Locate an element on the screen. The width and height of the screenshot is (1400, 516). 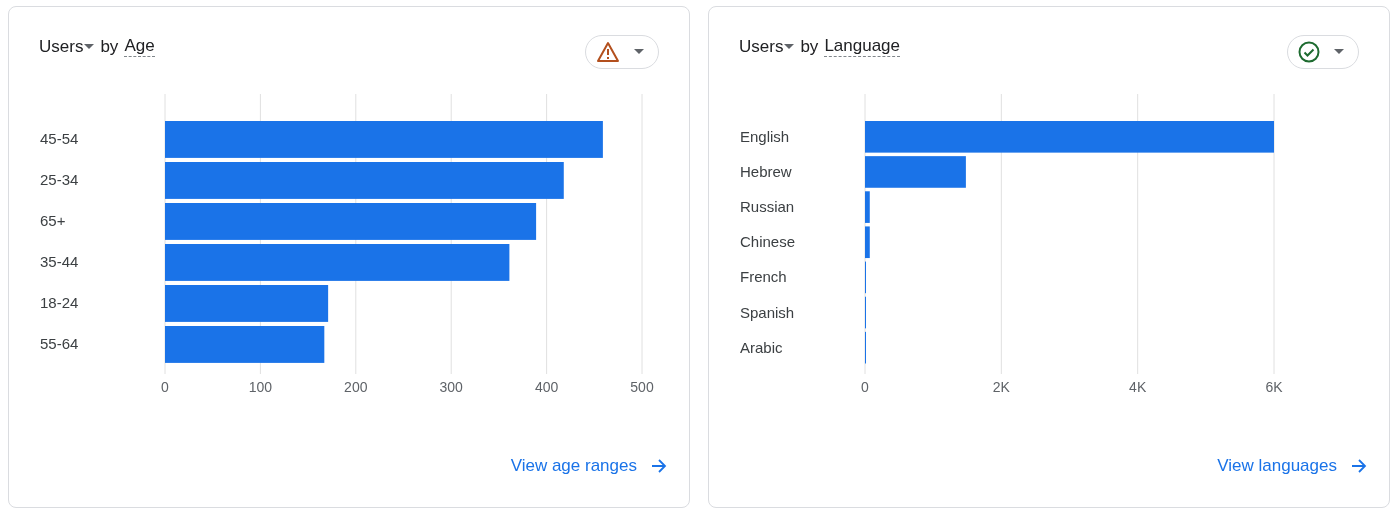
category-label: Hebrew is located at coordinates (766, 171).